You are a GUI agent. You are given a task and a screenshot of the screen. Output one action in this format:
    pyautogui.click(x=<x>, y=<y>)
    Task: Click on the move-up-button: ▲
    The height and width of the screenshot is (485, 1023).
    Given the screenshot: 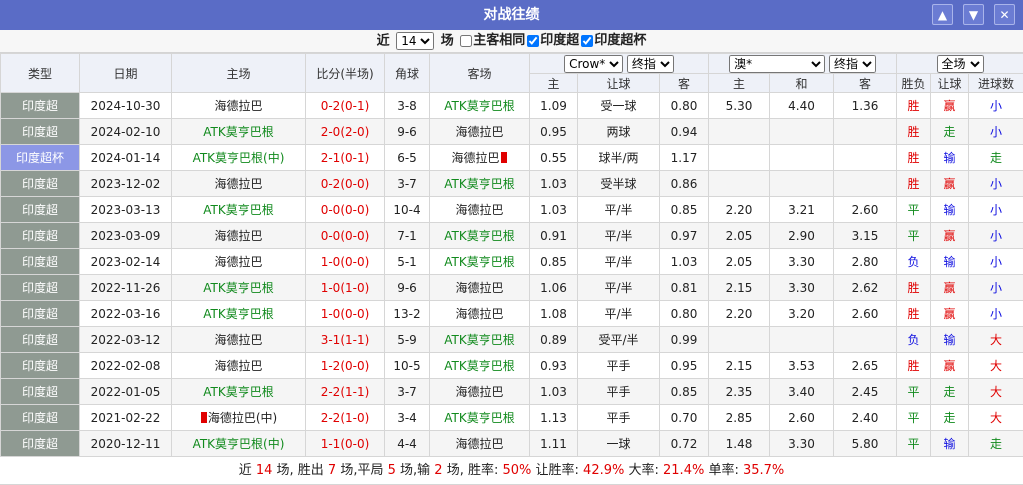 What is the action you would take?
    pyautogui.click(x=942, y=14)
    